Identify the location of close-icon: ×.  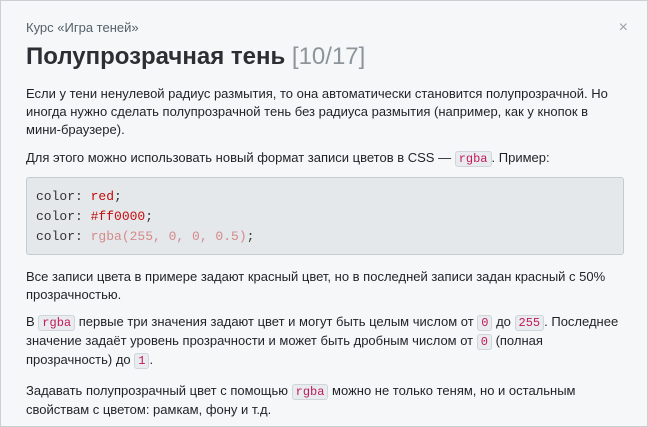
(623, 28).